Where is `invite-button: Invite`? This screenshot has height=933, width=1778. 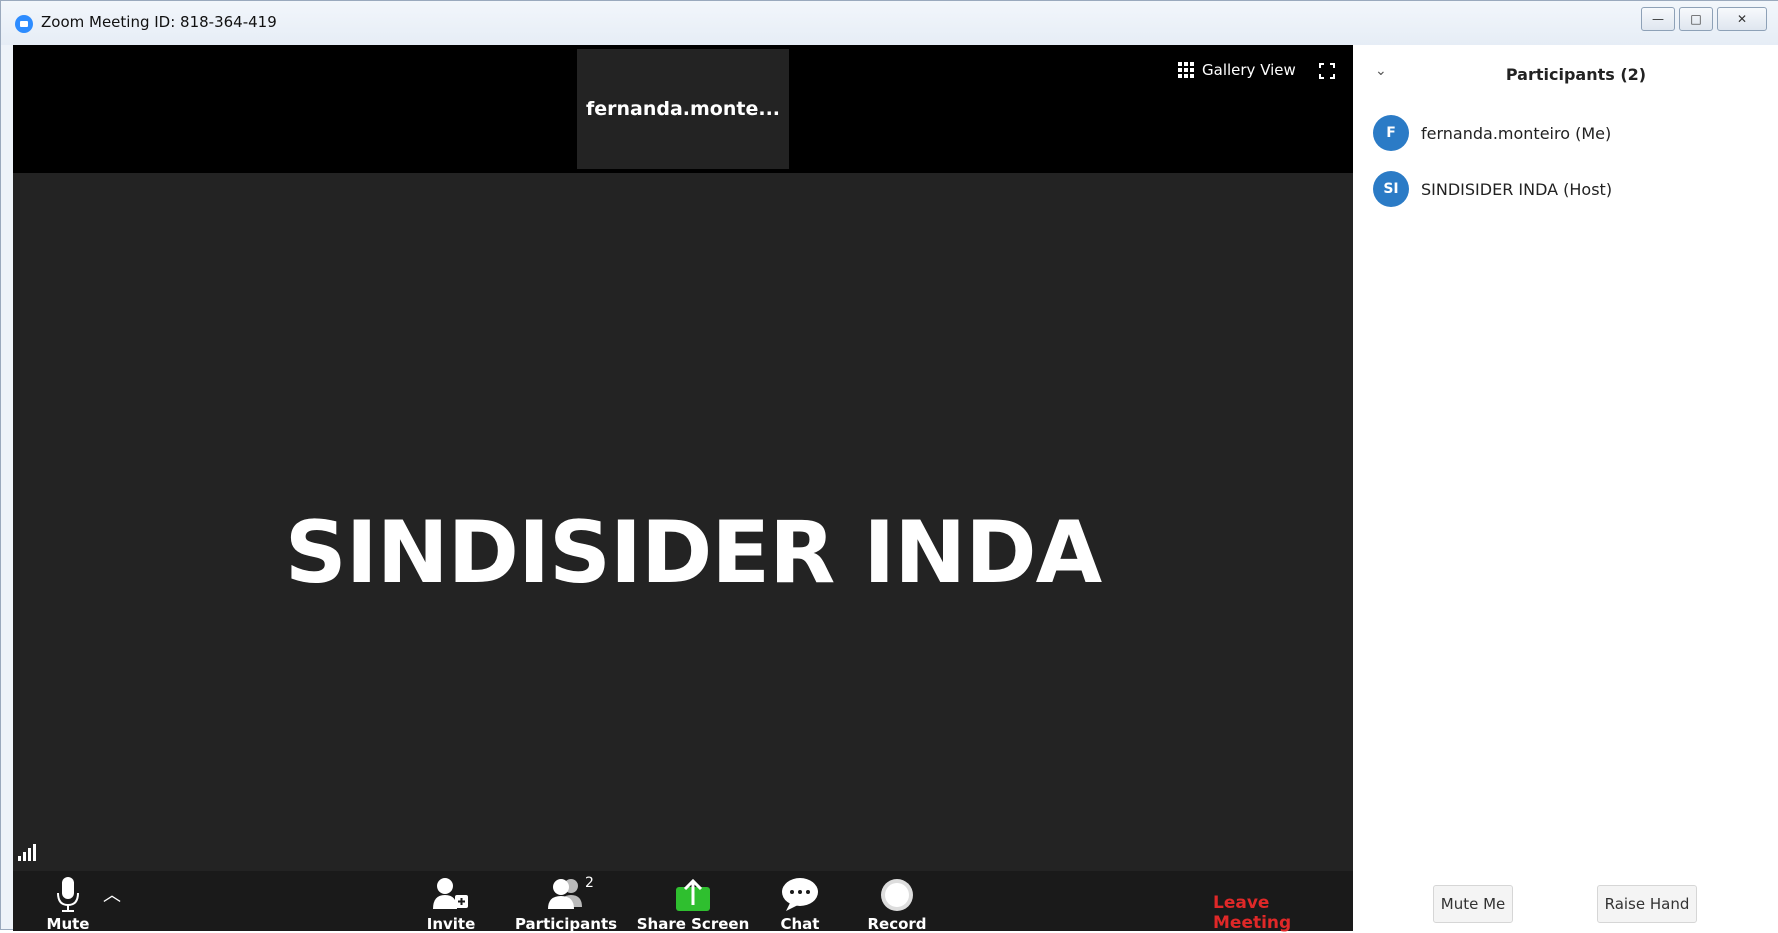
invite-button: Invite is located at coordinates (451, 902).